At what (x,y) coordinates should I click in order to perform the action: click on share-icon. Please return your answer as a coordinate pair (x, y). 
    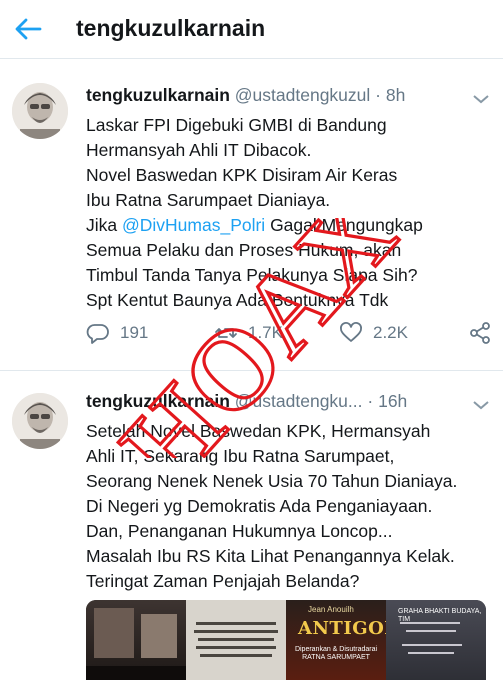
    Looking at the image, I should click on (480, 333).